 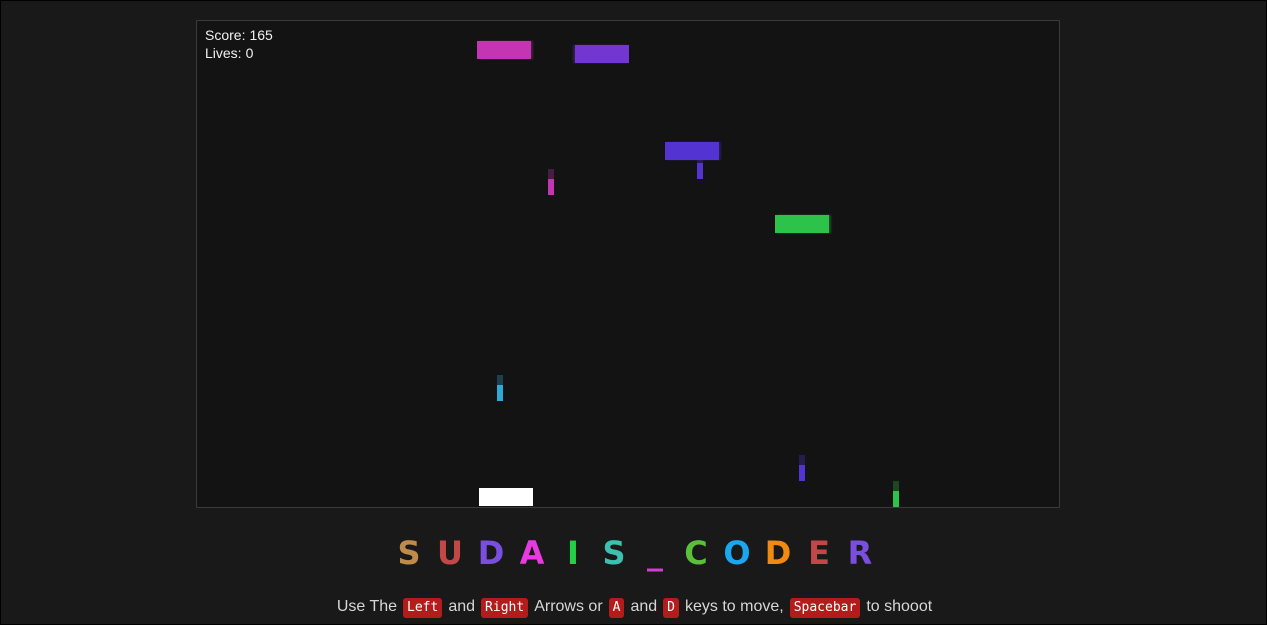 I want to click on brand-letter: R, so click(x=860, y=553).